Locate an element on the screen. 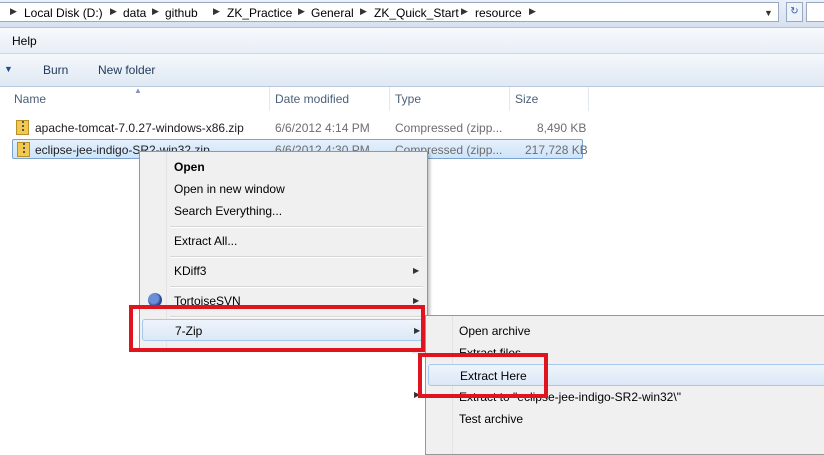 Image resolution: width=824 pixels, height=455 pixels. menu-bar: Help is located at coordinates (412, 41).